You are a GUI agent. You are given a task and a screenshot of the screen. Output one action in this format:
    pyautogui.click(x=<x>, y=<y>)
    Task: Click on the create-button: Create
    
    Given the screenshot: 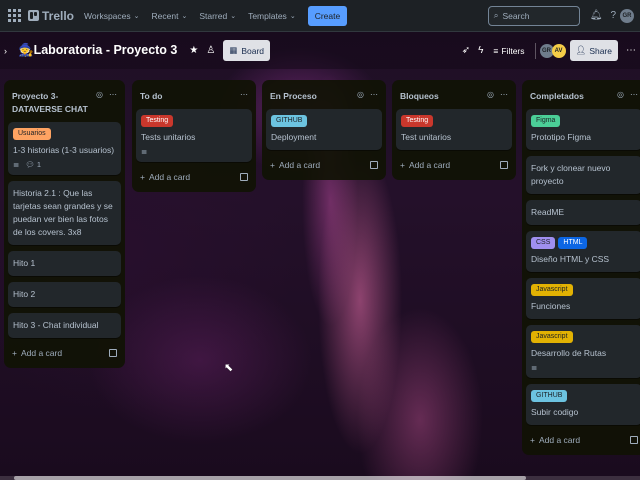 What is the action you would take?
    pyautogui.click(x=327, y=15)
    